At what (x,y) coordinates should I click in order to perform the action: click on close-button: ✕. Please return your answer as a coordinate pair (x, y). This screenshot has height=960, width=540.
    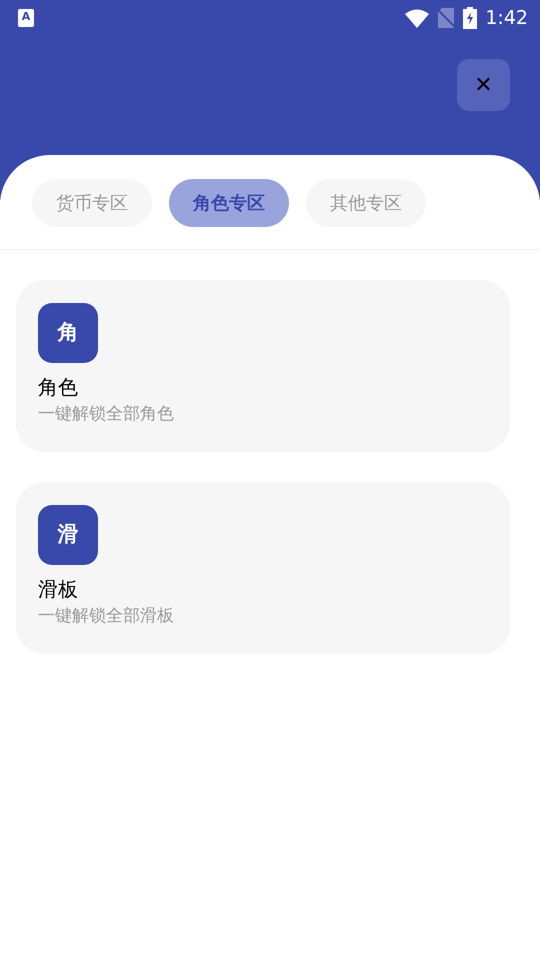
    Looking at the image, I should click on (483, 85).